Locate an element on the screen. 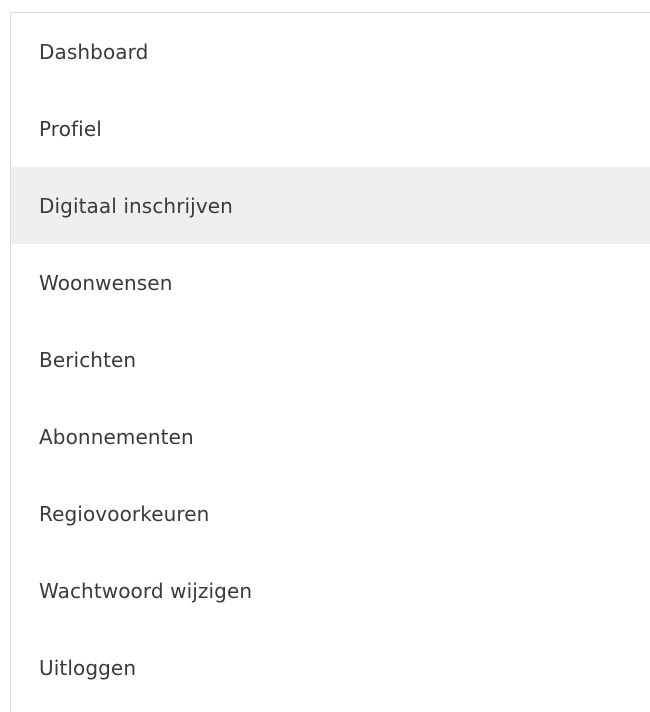  menu-item-woonwensen: Woonwensen is located at coordinates (330, 282).